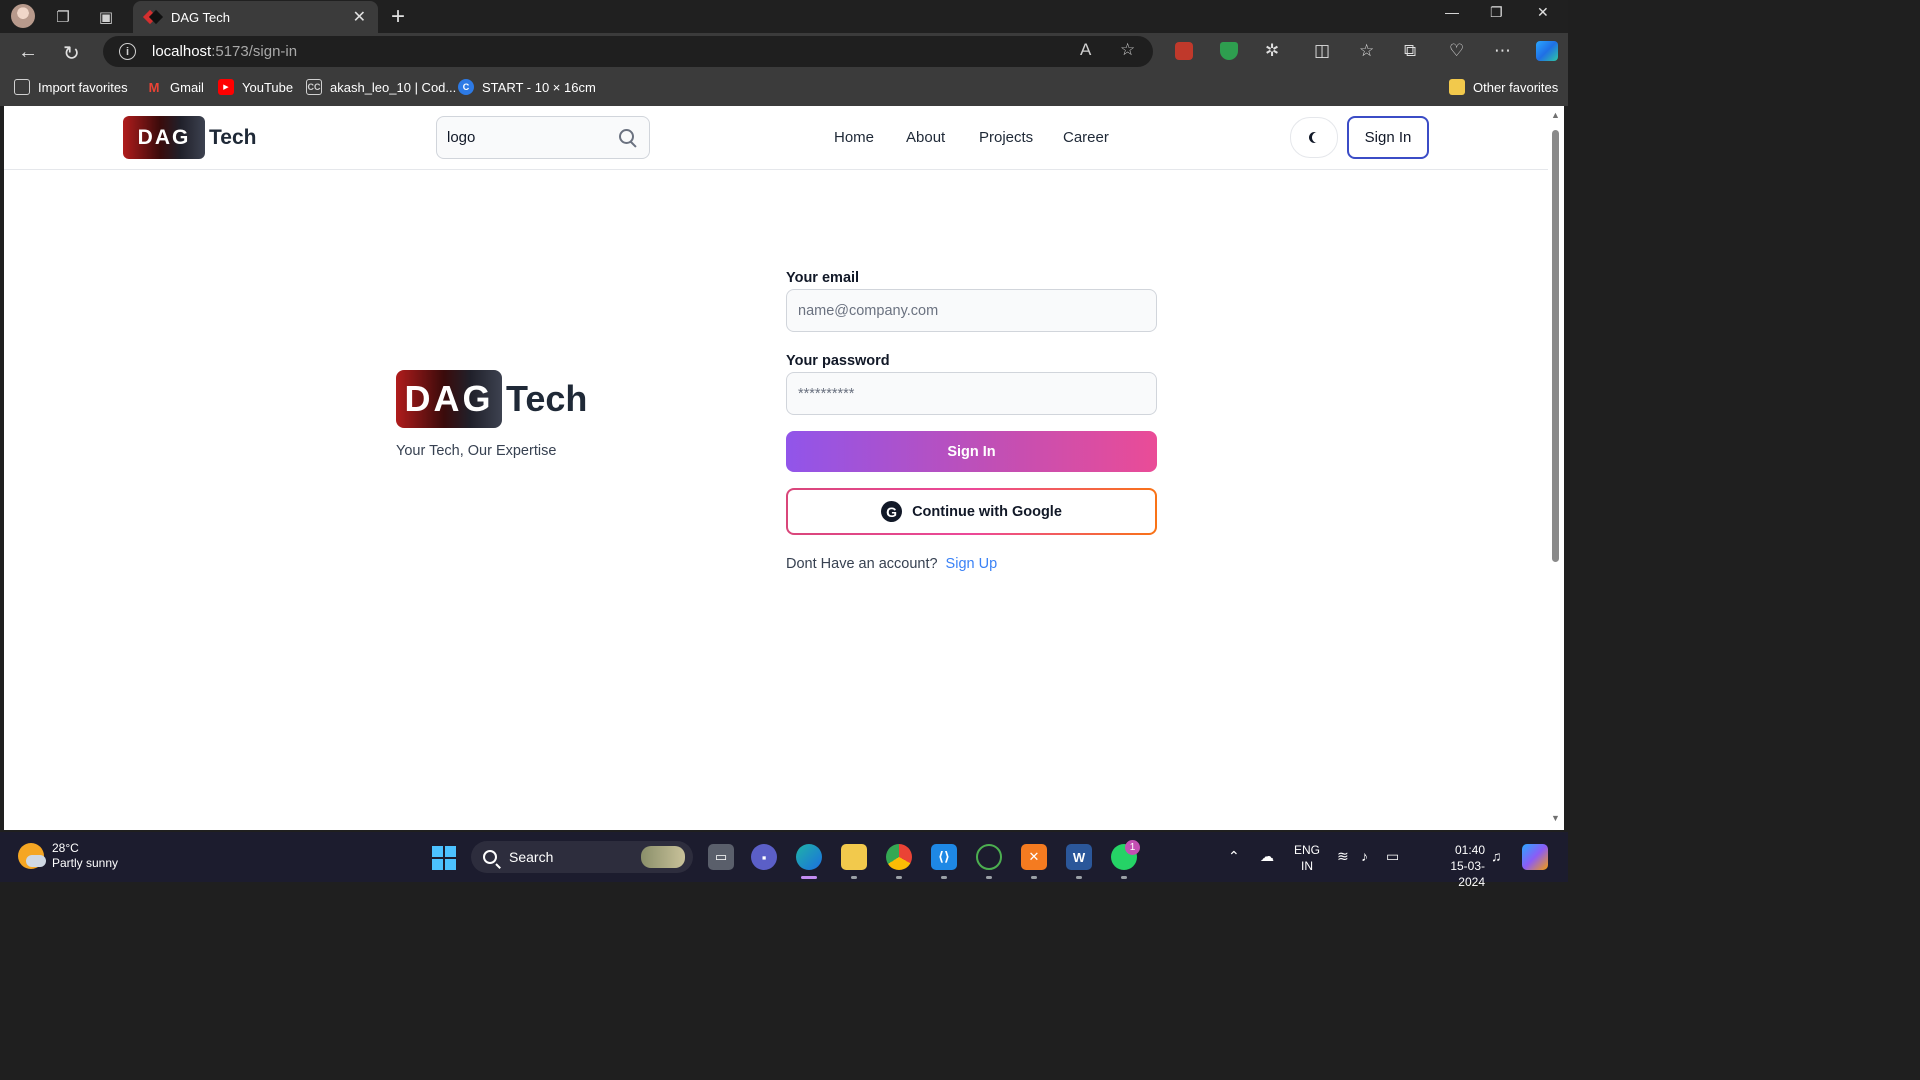  Describe the element at coordinates (628, 138) in the screenshot. I see `search-icon` at that location.